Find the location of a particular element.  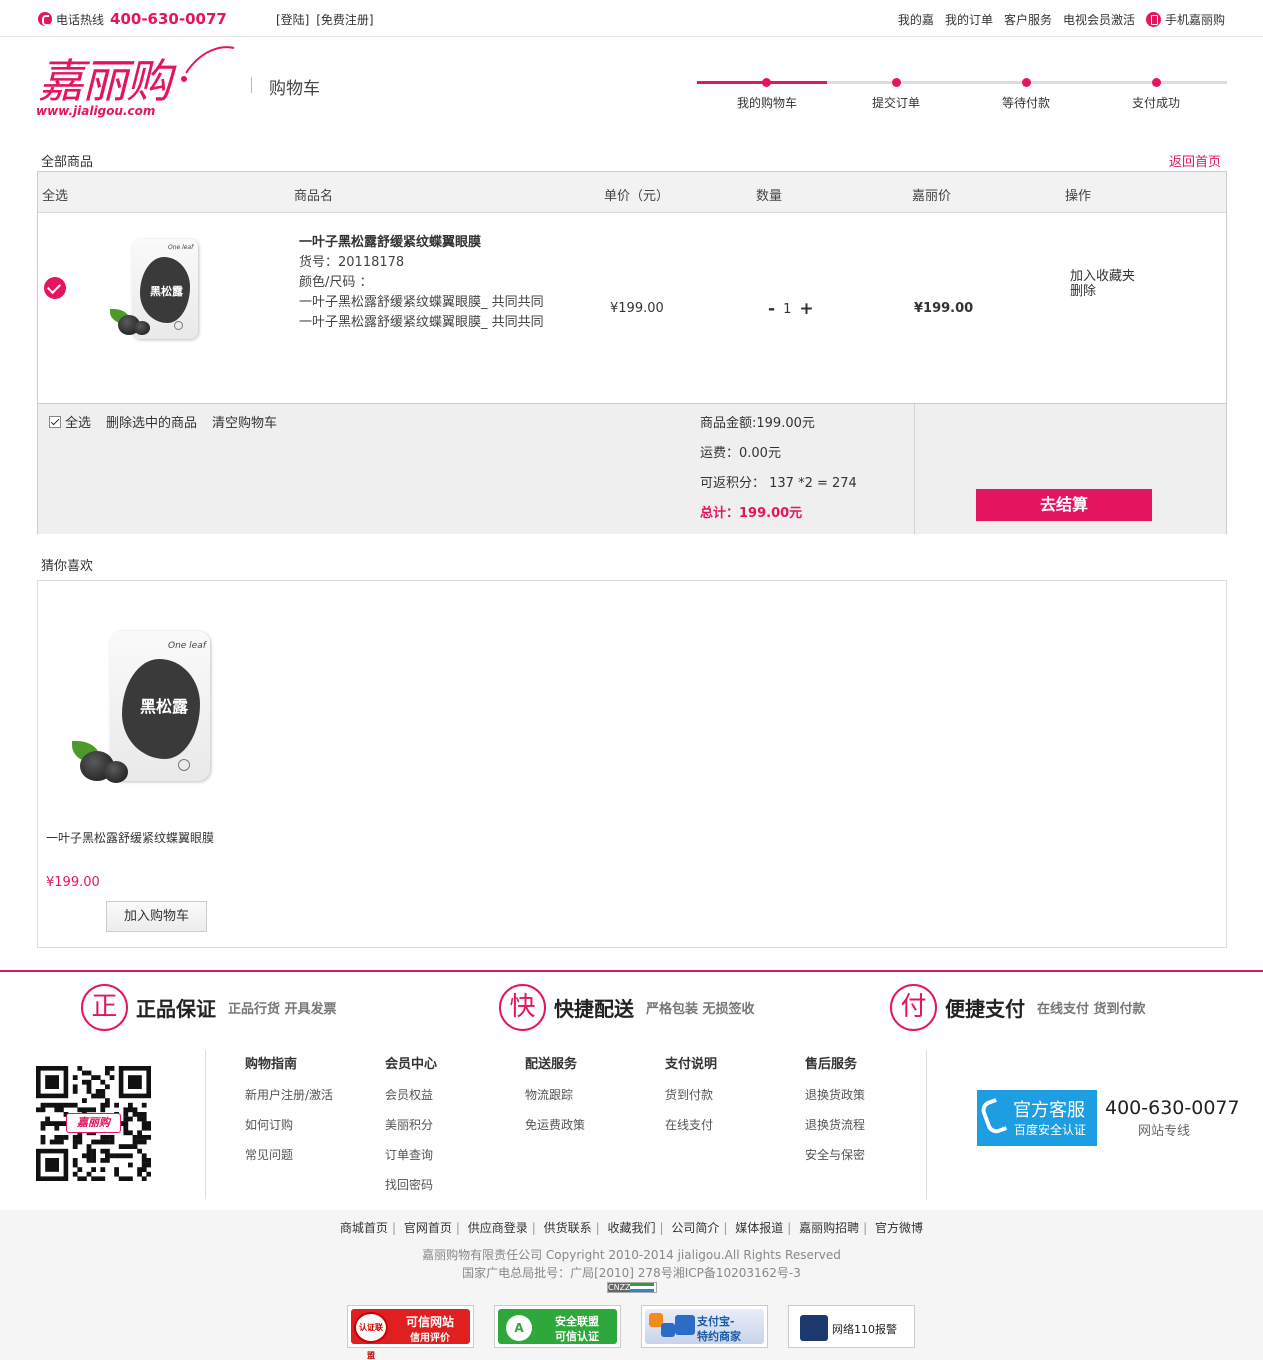

quantity-stepper: - 1 + is located at coordinates (791, 309).